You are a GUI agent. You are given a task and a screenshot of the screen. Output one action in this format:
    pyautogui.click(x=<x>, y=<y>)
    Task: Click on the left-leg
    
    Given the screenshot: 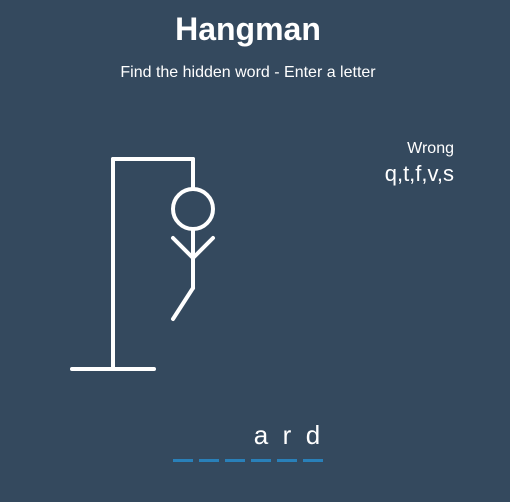 What is the action you would take?
    pyautogui.click(x=183, y=303)
    